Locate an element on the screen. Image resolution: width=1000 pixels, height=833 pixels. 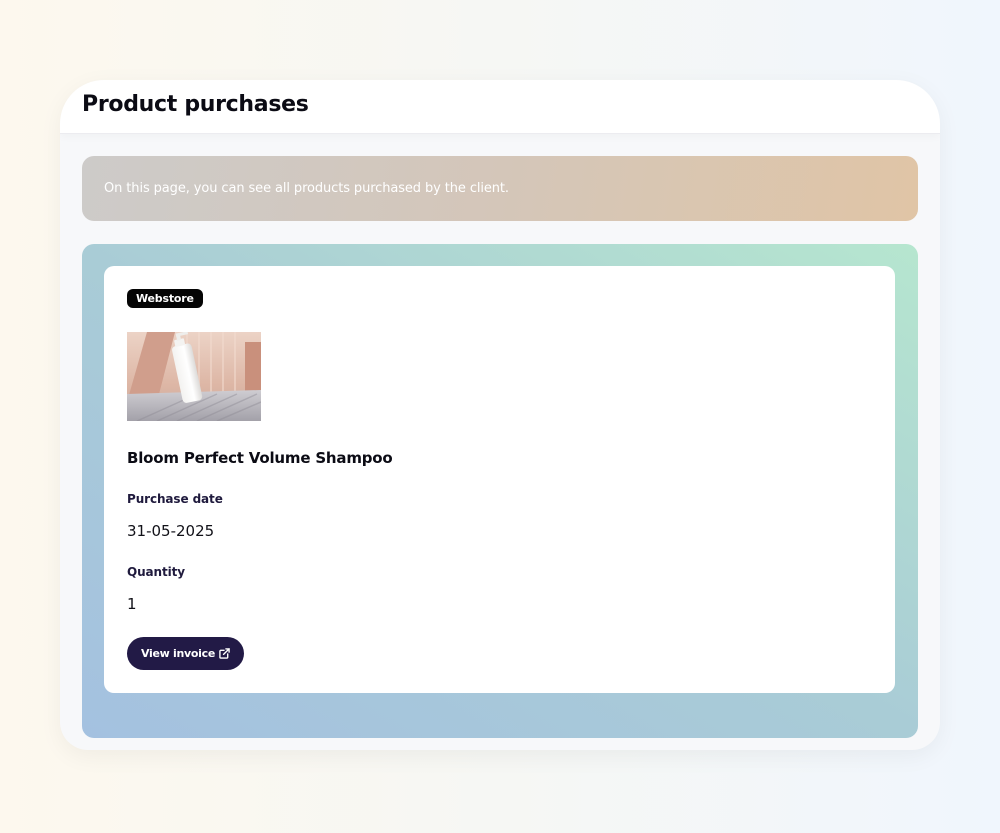
quantity-value: 1 is located at coordinates (132, 604).